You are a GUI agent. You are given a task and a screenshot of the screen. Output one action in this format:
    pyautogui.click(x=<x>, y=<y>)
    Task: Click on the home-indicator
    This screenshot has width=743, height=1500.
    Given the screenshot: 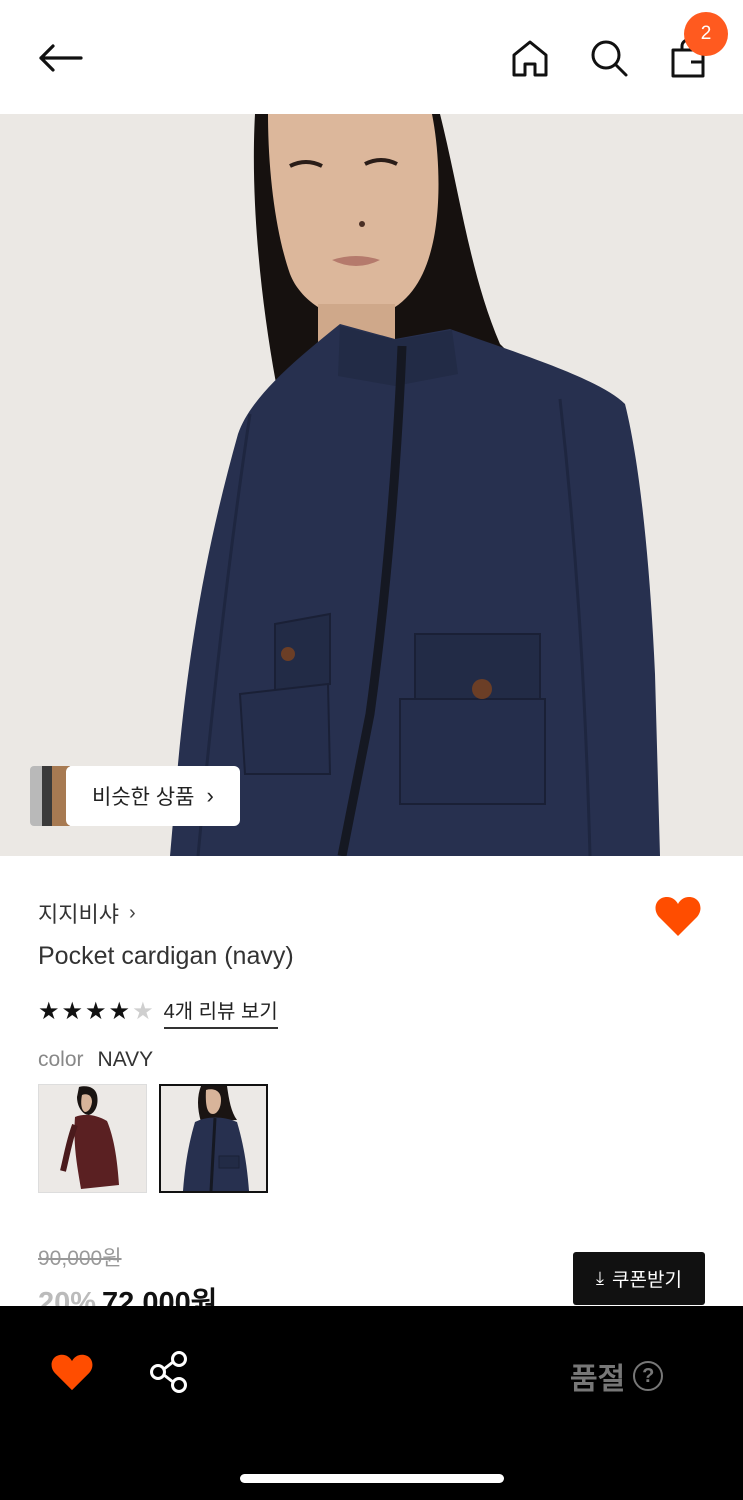 What is the action you would take?
    pyautogui.click(x=372, y=1478)
    